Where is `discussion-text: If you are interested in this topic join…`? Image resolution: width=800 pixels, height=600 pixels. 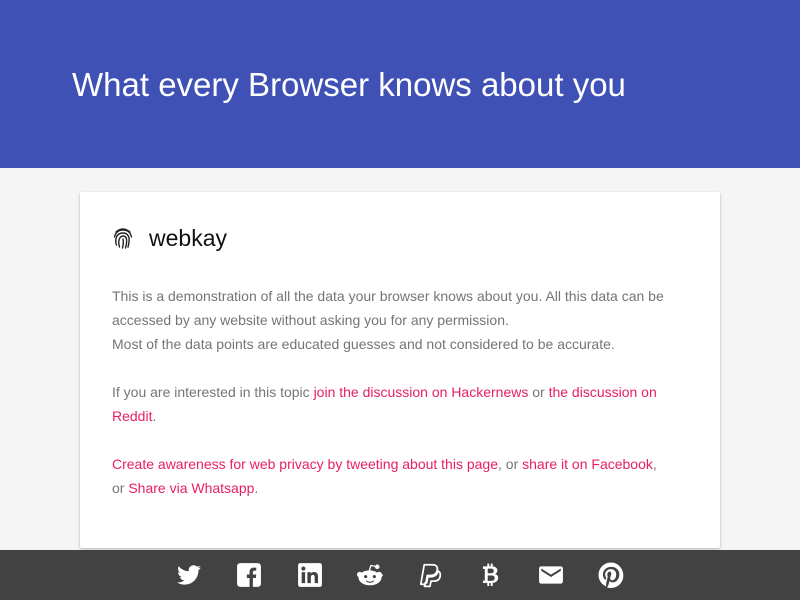
discussion-text: If you are interested in this topic join… is located at coordinates (392, 404).